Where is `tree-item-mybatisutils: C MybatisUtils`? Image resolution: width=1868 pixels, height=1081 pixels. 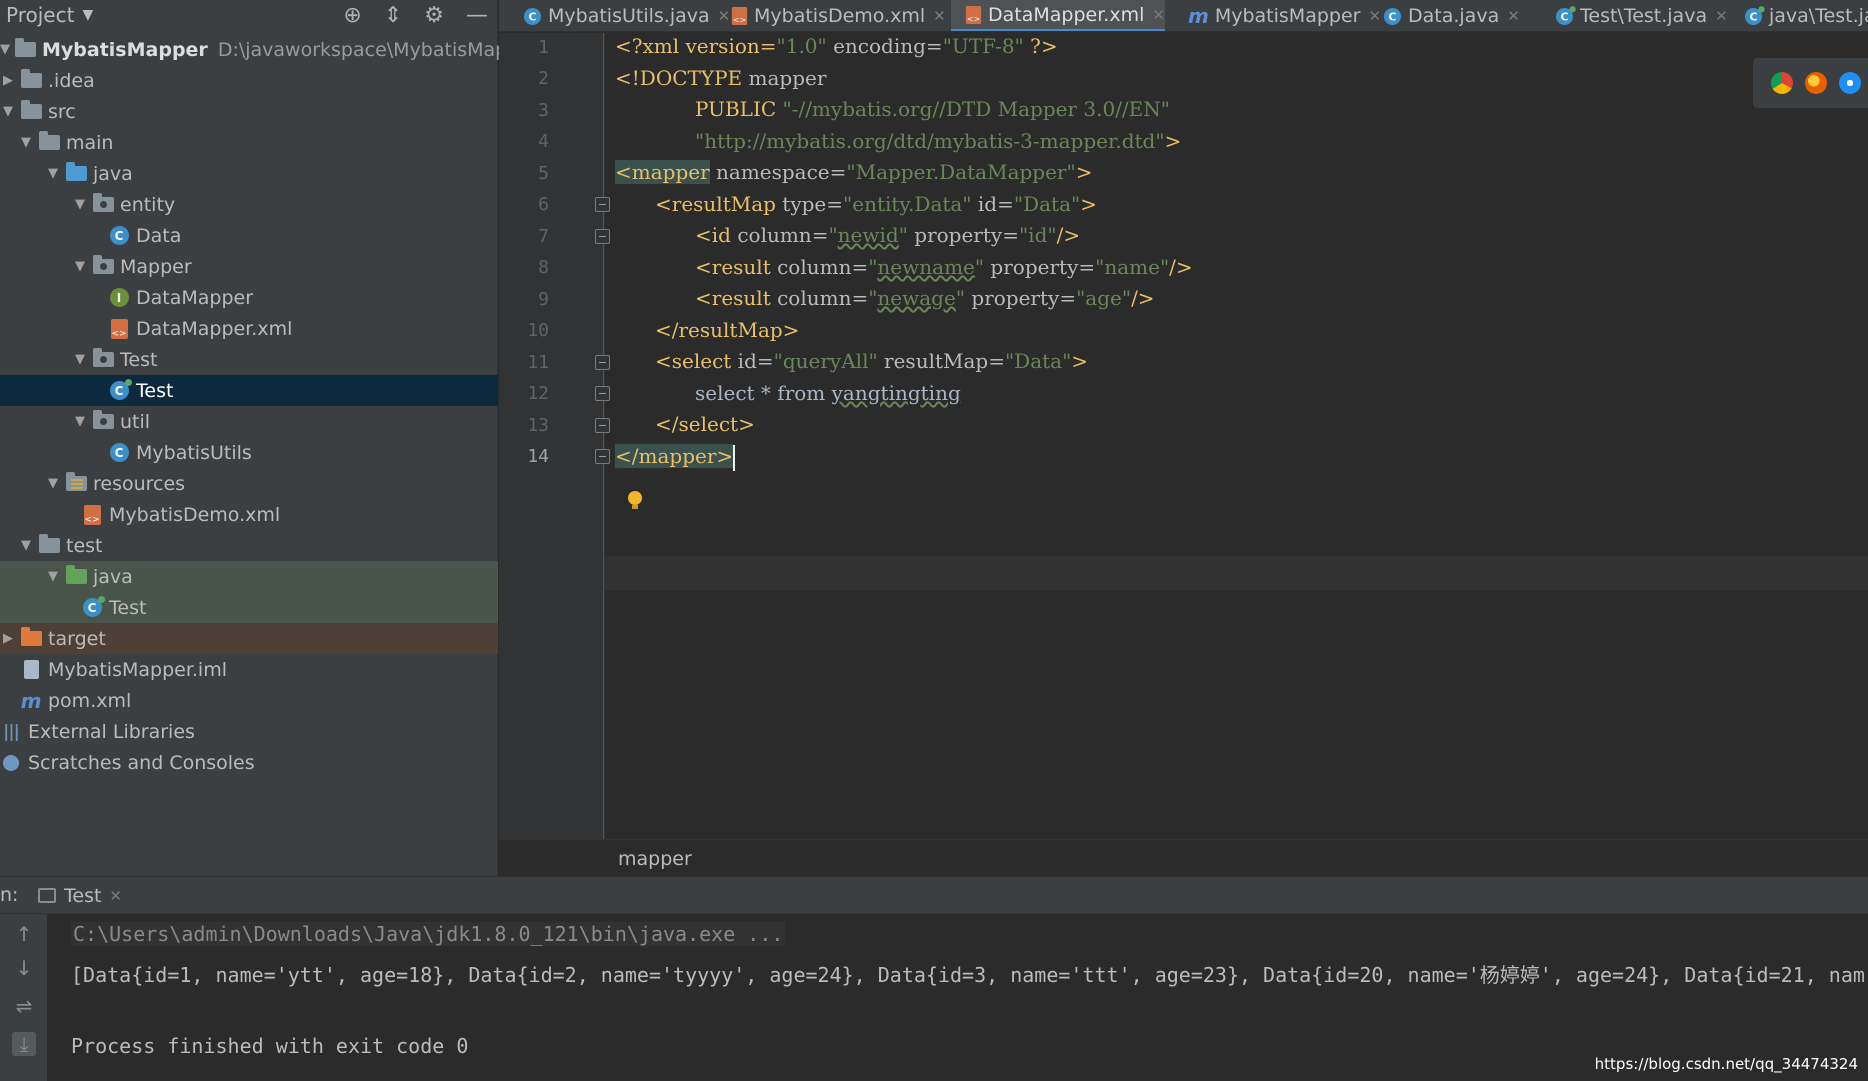
tree-item-mybatisutils: C MybatisUtils is located at coordinates (249, 452).